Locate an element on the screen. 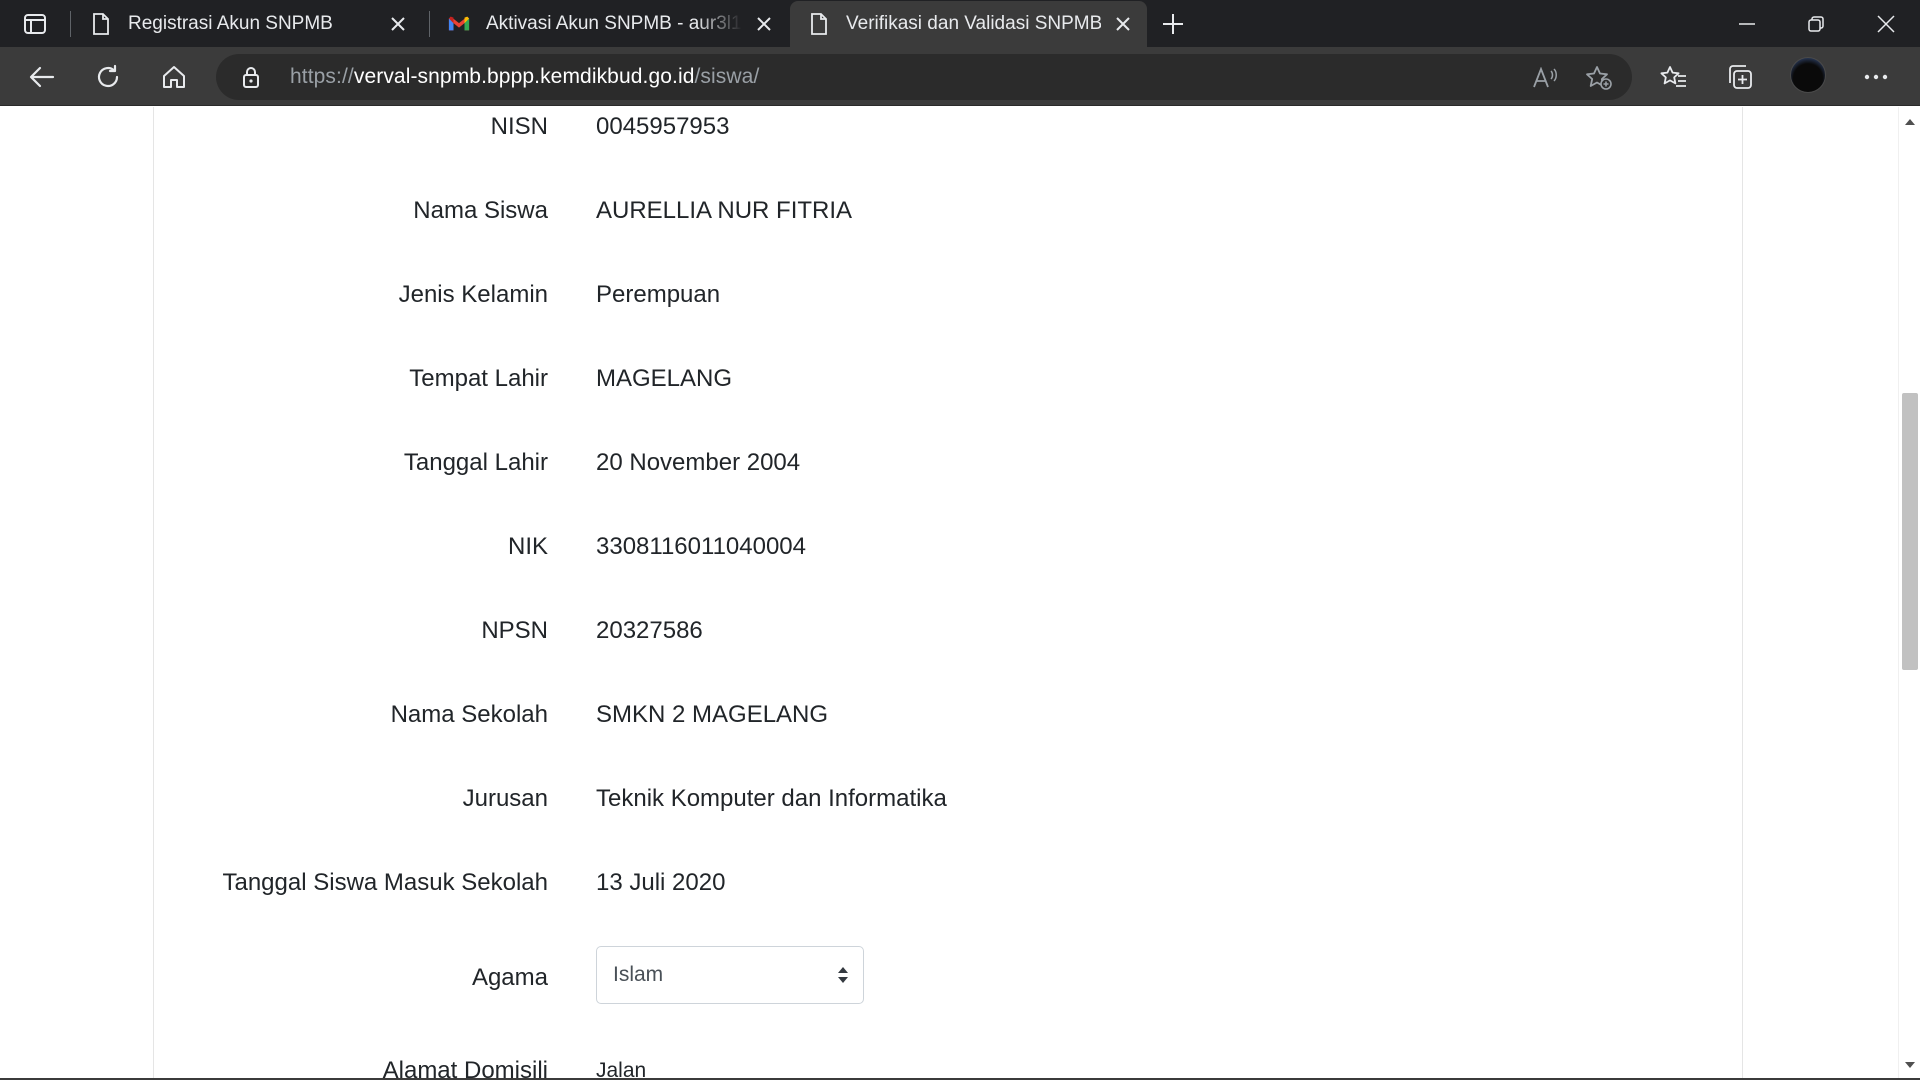 The width and height of the screenshot is (1920, 1080). field-value: Perempuan is located at coordinates (658, 294).